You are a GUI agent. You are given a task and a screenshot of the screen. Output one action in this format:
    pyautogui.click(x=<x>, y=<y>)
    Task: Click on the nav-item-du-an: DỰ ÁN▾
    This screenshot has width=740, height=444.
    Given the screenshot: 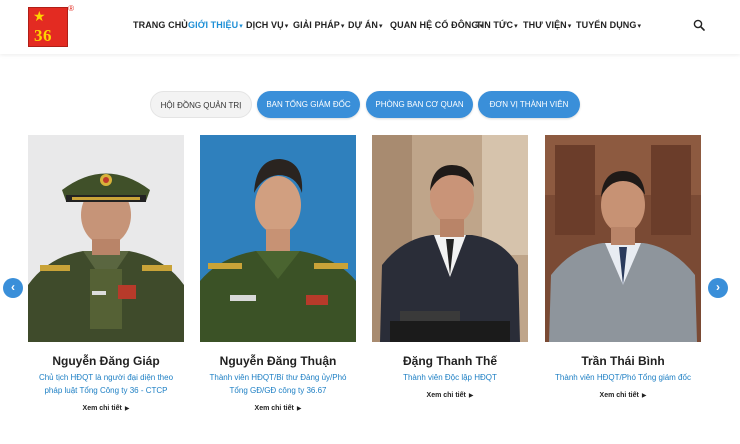 What is the action you would take?
    pyautogui.click(x=365, y=25)
    